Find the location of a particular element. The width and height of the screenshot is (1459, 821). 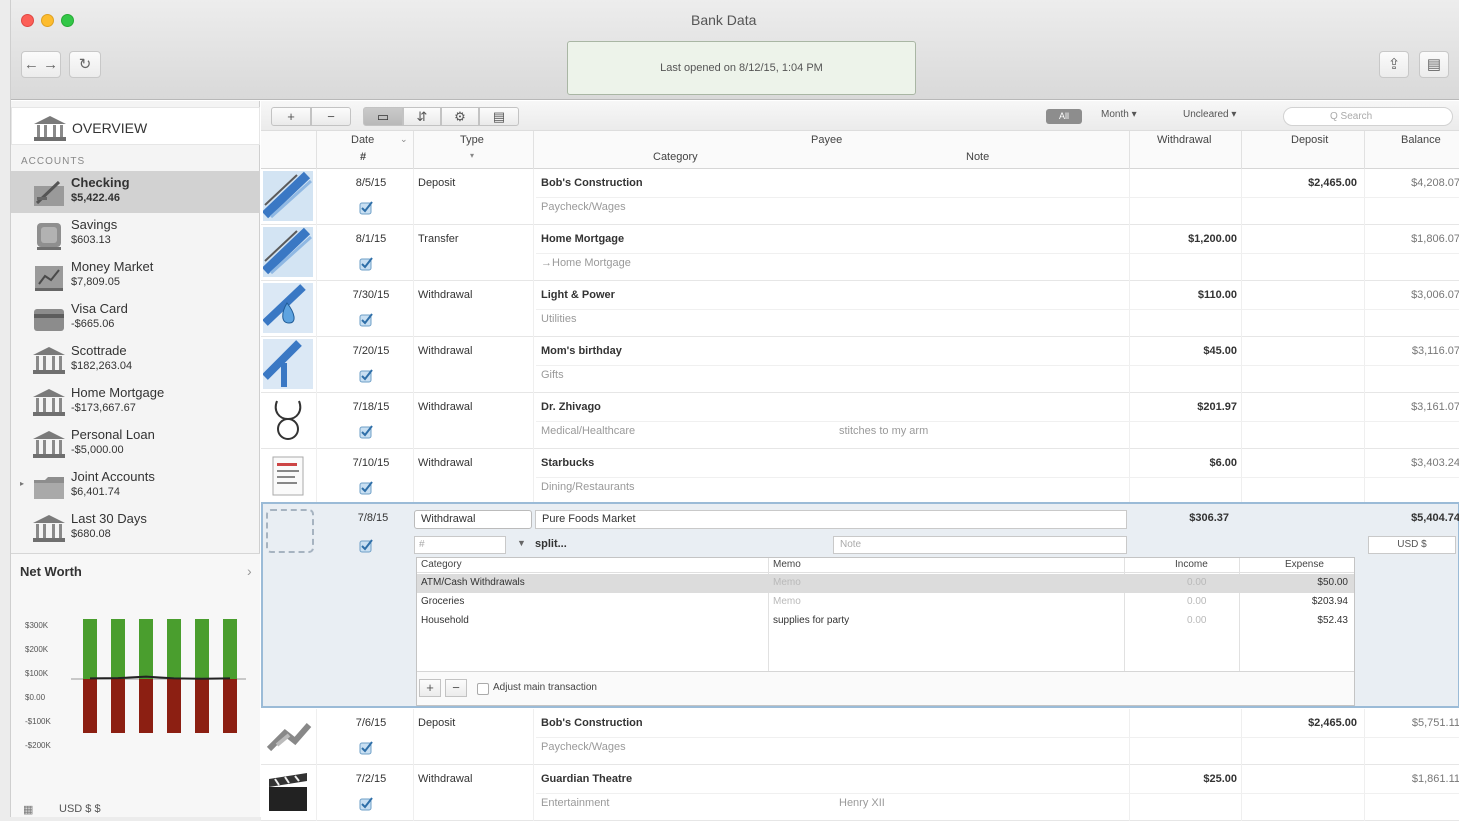

back-forward-button: ← → is located at coordinates (41, 64).